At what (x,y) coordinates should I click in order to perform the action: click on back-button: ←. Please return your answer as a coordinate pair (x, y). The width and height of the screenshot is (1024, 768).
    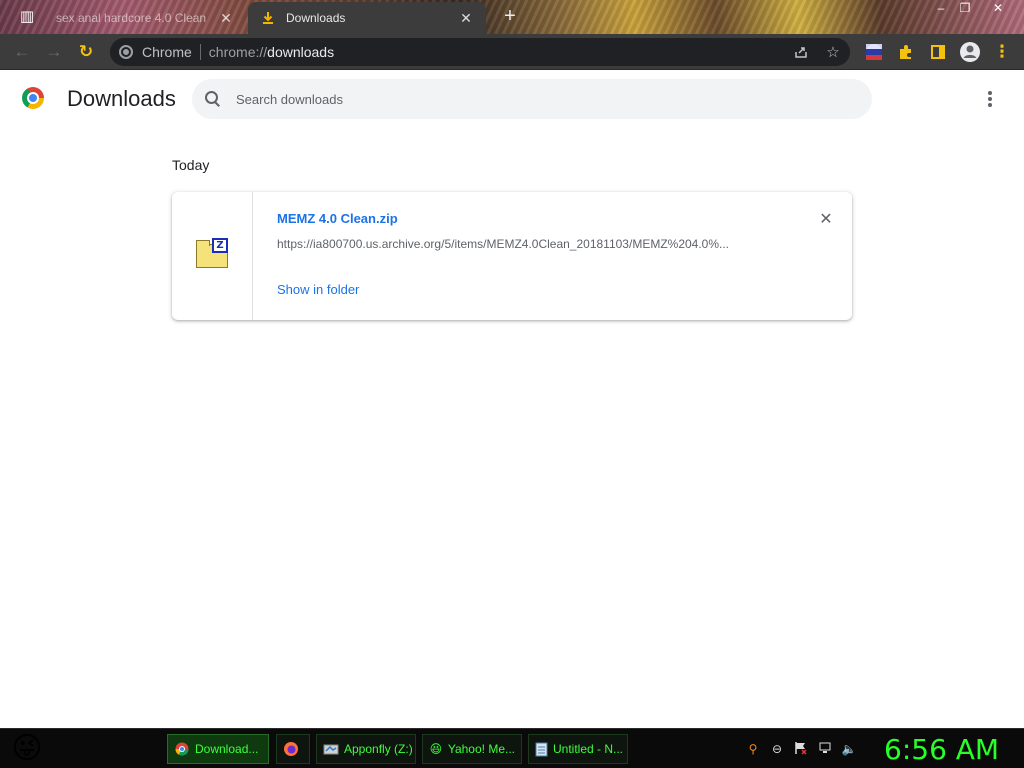
    Looking at the image, I should click on (22, 52).